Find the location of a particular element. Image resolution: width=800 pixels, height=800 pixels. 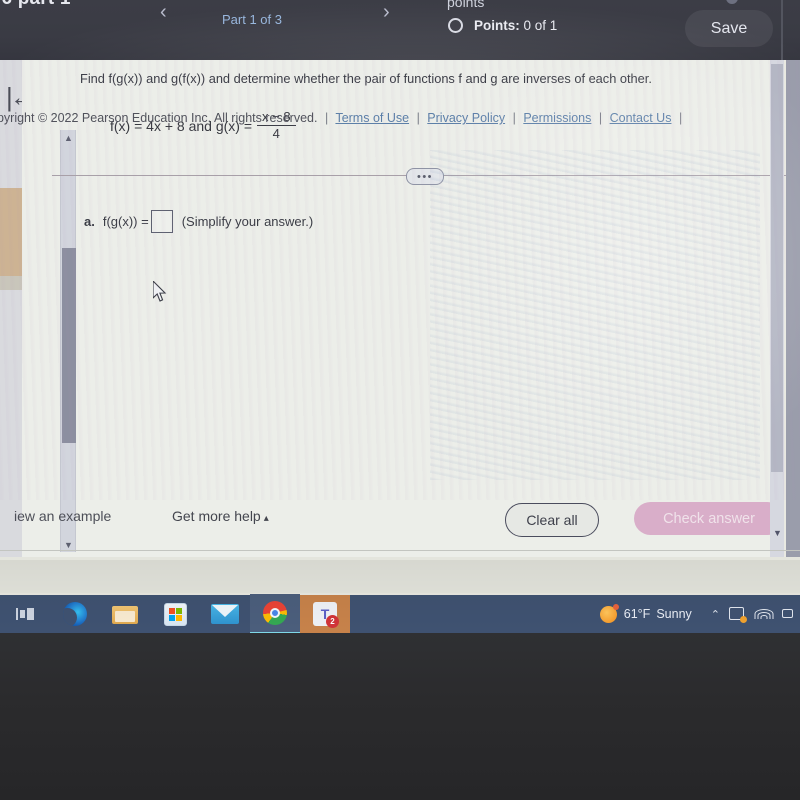

taskbar-item-file-explorer is located at coordinates (125, 614).